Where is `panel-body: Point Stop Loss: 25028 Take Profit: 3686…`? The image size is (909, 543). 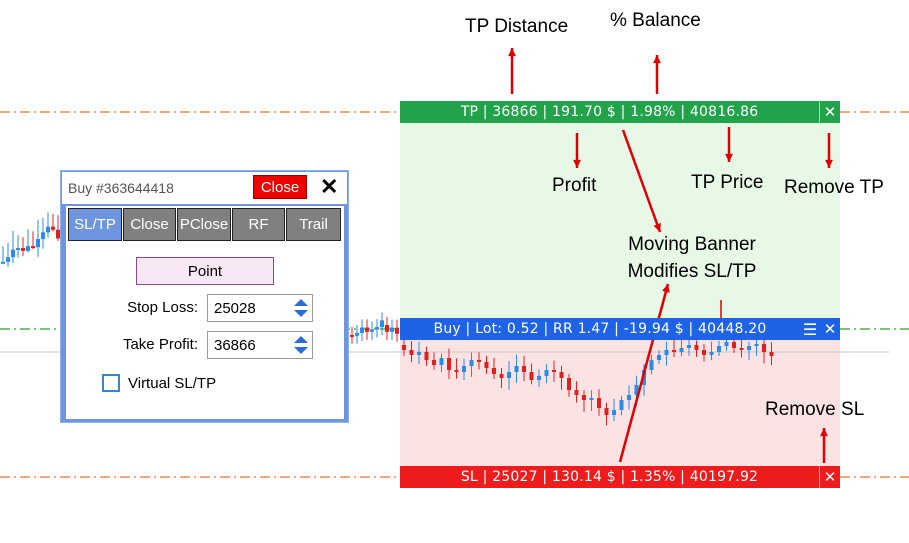
panel-body: Point Stop Loss: 25028 Take Profit: 3686… is located at coordinates (205, 331).